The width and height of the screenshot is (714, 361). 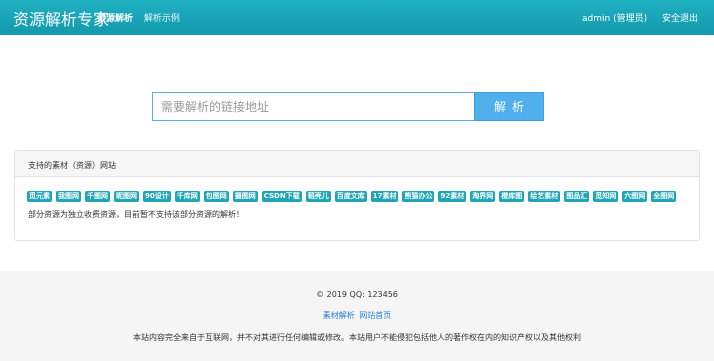 What do you see at coordinates (418, 196) in the screenshot?
I see `site-badge: 熊猫办公` at bounding box center [418, 196].